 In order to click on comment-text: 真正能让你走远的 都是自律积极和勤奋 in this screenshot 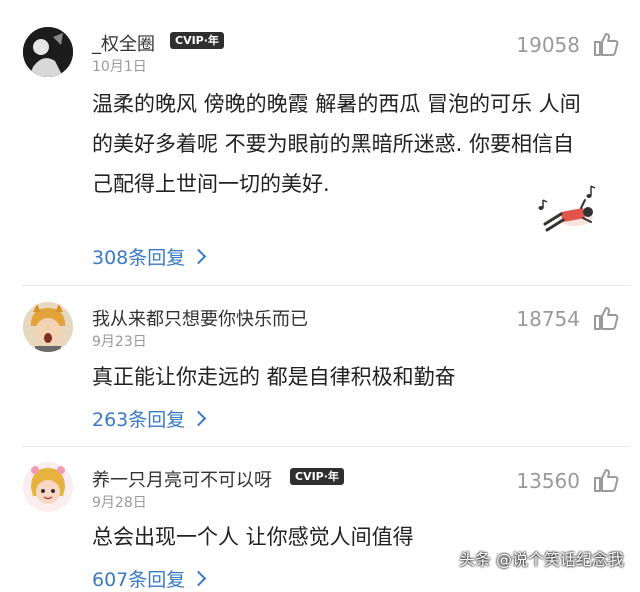, I will do `click(274, 377)`.